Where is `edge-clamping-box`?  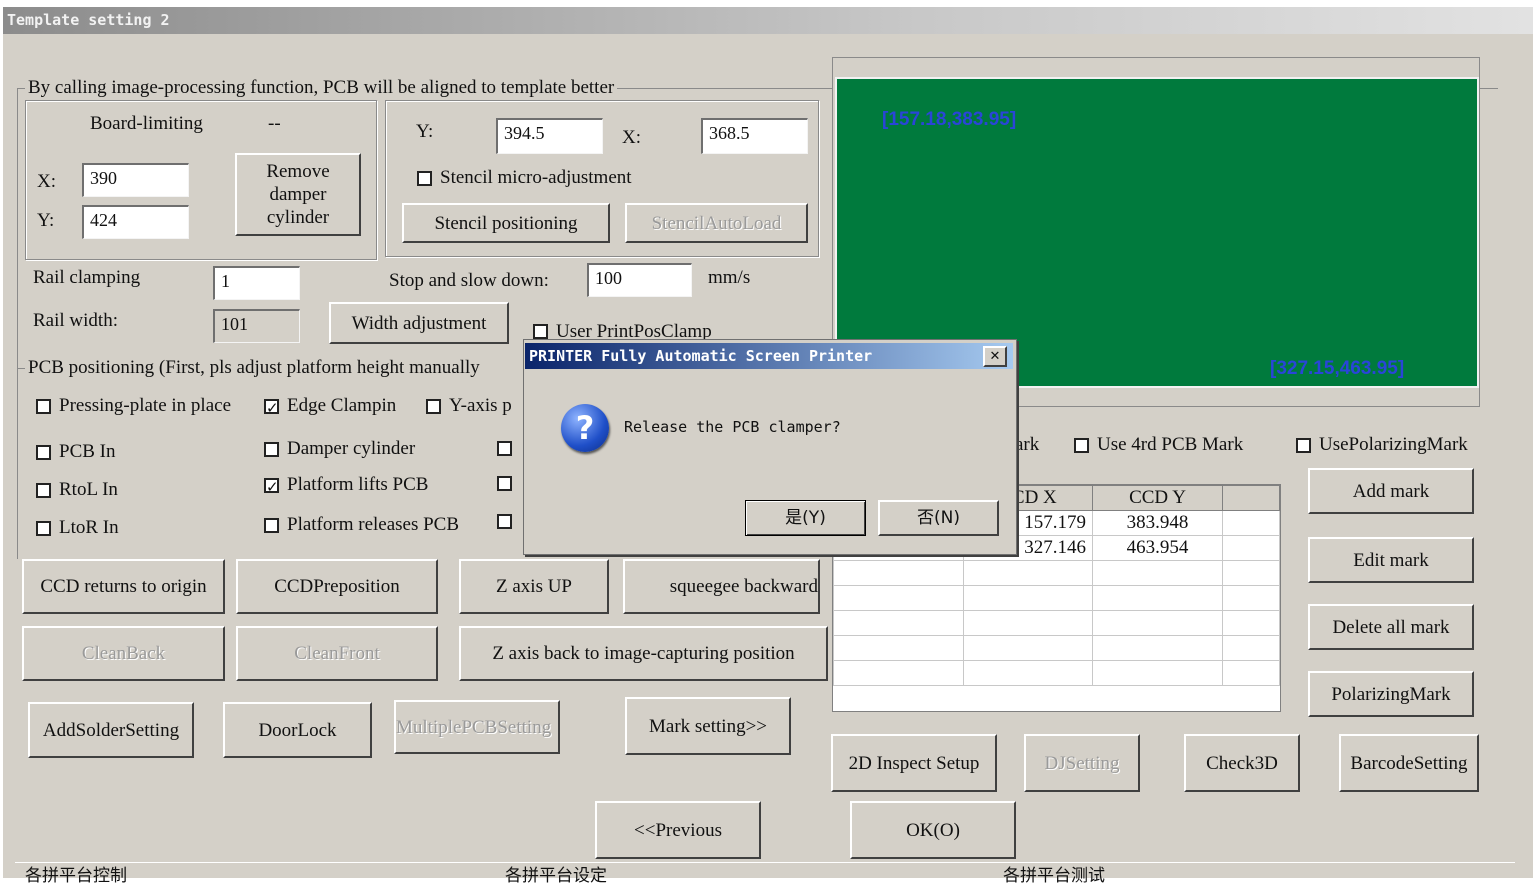
edge-clamping-box is located at coordinates (271, 408).